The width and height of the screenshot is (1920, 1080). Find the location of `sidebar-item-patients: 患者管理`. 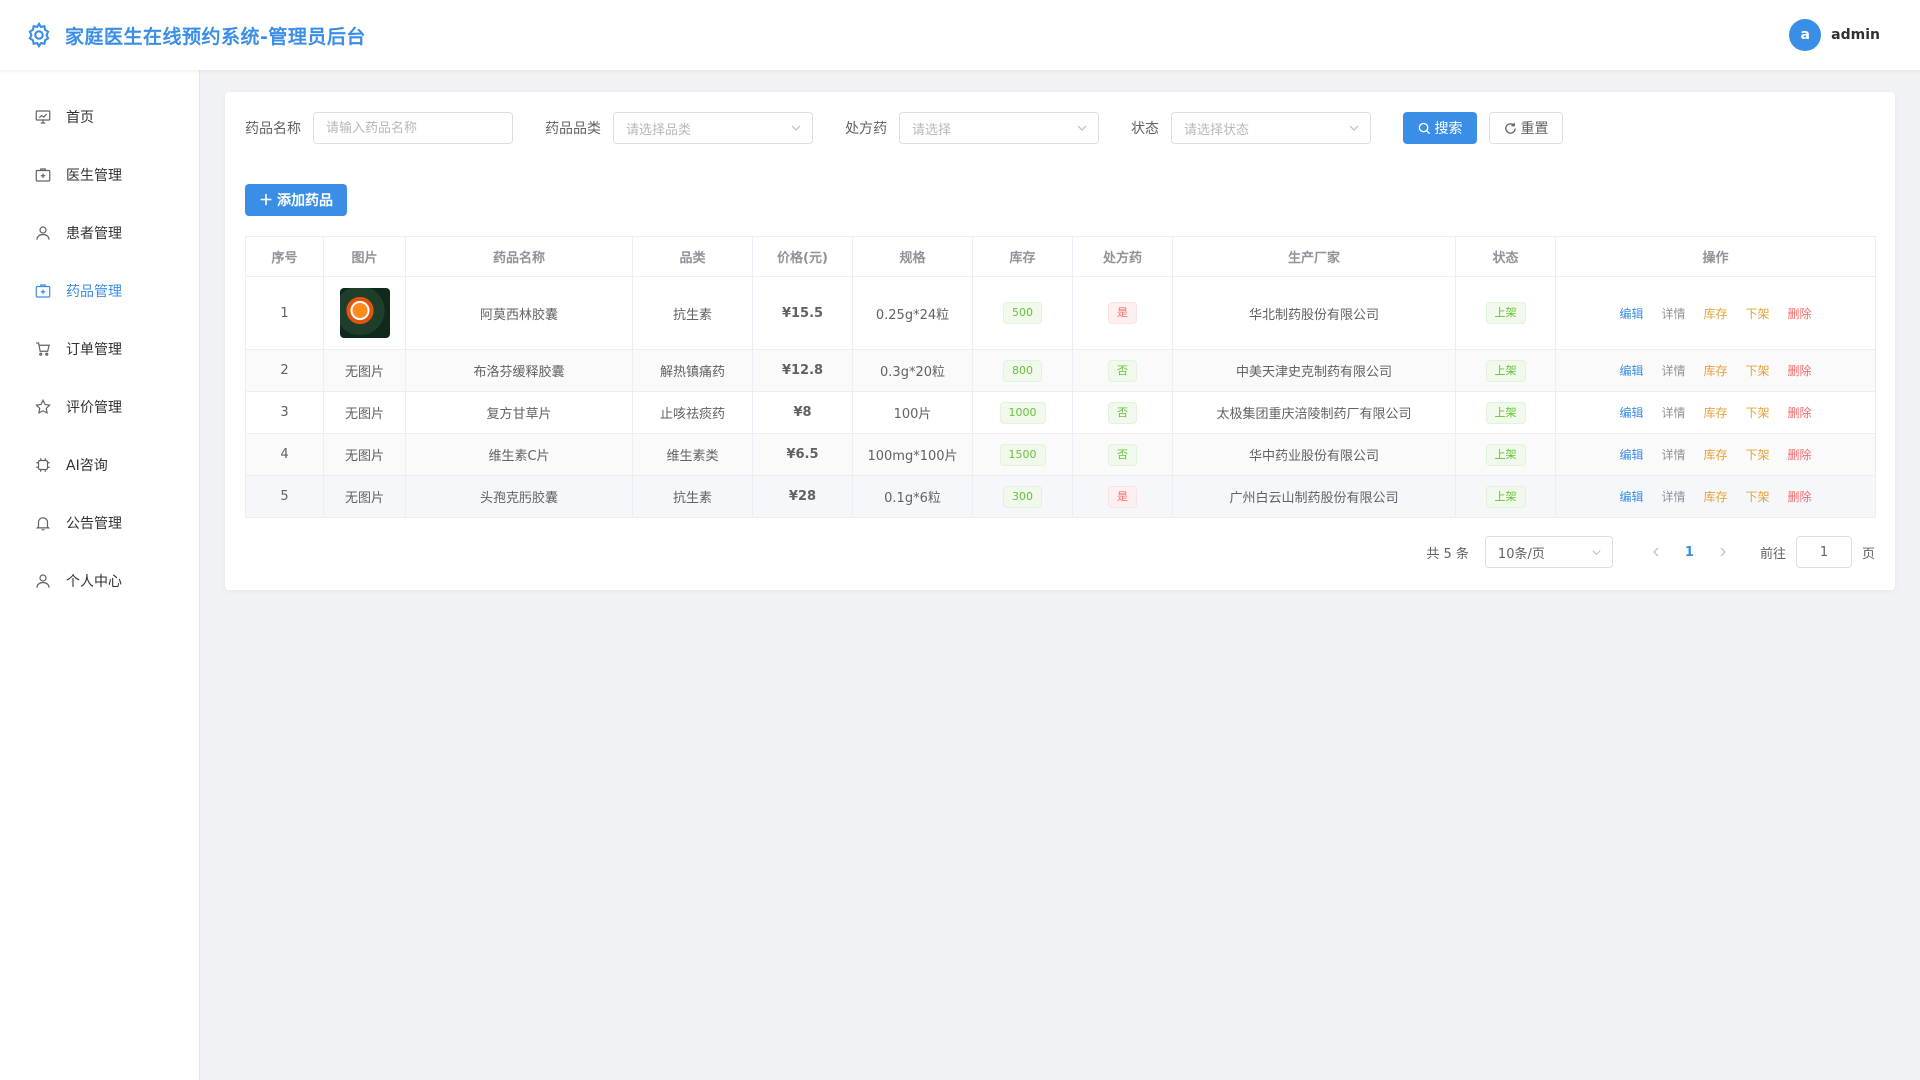

sidebar-item-patients: 患者管理 is located at coordinates (99, 233).